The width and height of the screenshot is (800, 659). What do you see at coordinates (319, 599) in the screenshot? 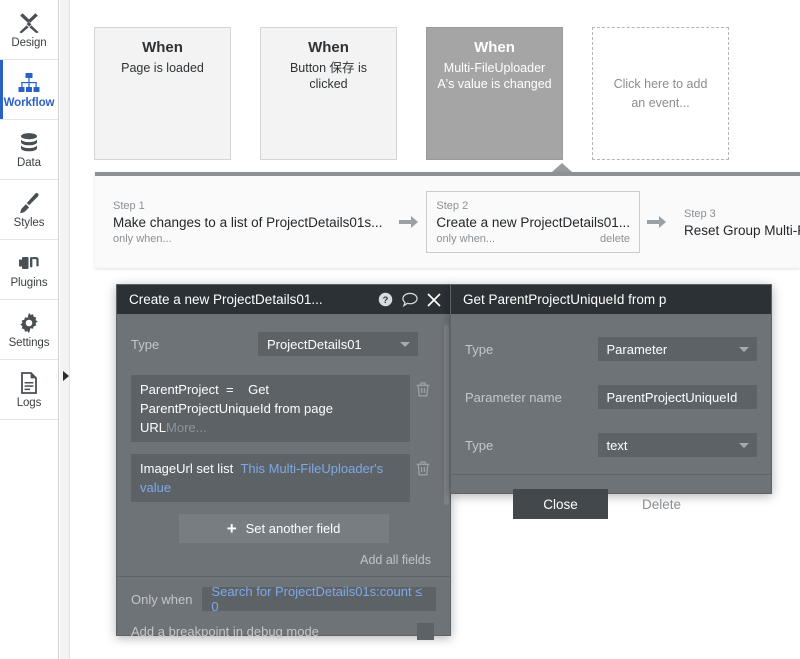
I see `only-when-input: Search for ProjectDetails01s:count ≤ 0` at bounding box center [319, 599].